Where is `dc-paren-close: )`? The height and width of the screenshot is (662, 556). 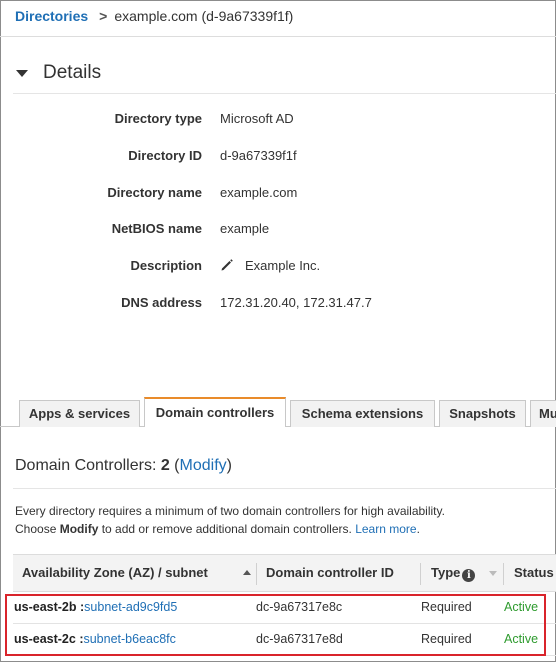
dc-paren-close: ) is located at coordinates (229, 465).